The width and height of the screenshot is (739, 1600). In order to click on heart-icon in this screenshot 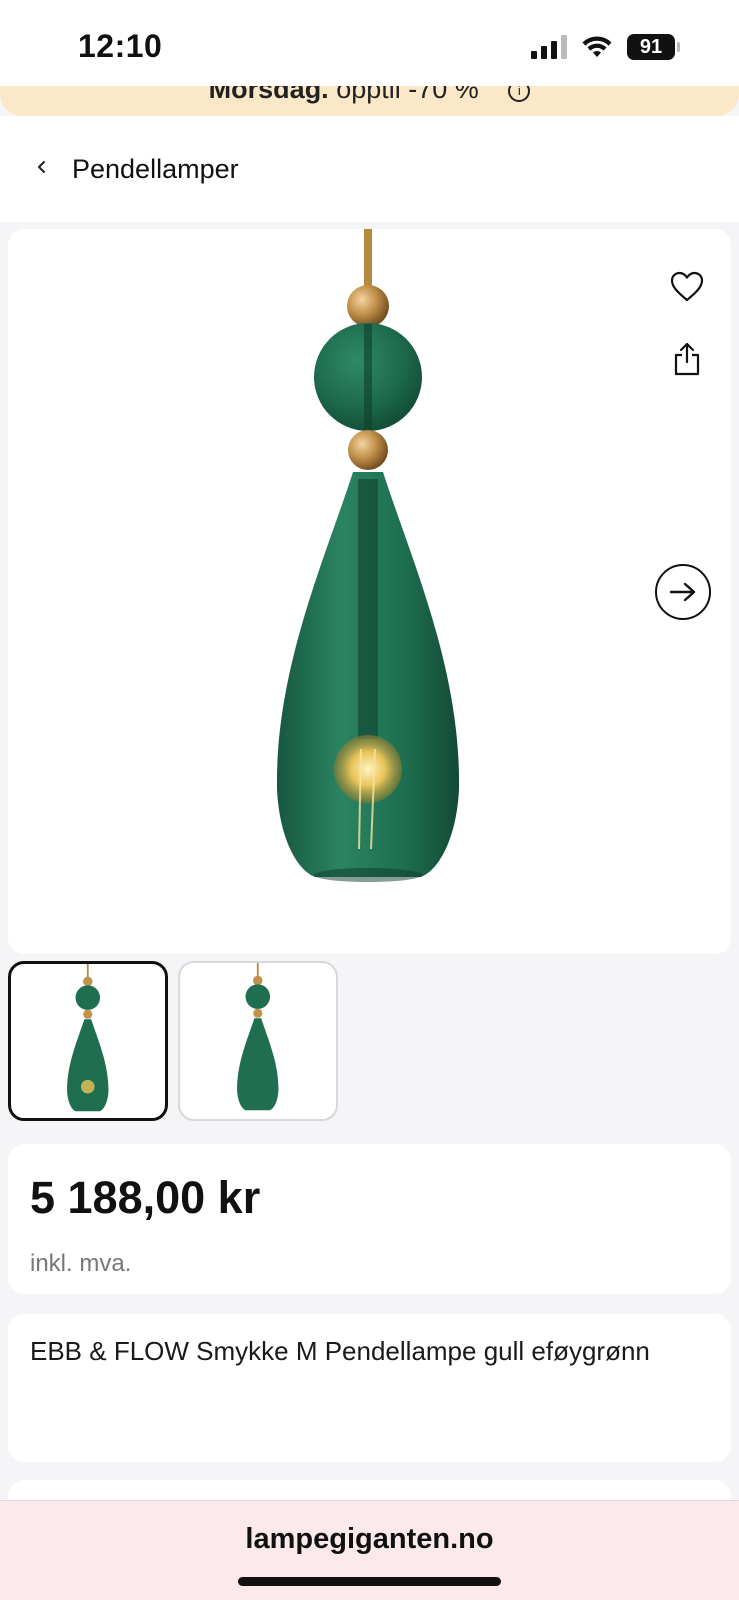, I will do `click(687, 286)`.